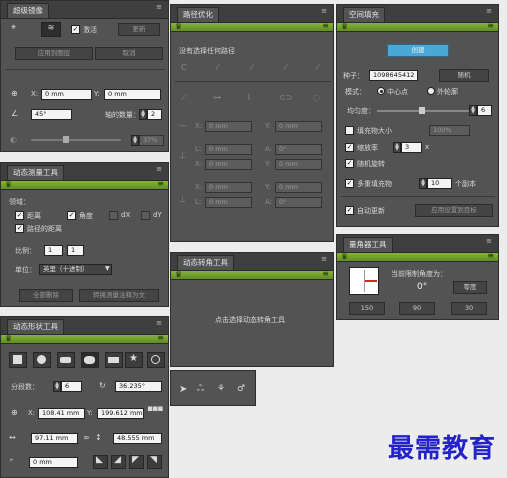  I want to click on uniformity-slider-thumb, so click(422, 110).